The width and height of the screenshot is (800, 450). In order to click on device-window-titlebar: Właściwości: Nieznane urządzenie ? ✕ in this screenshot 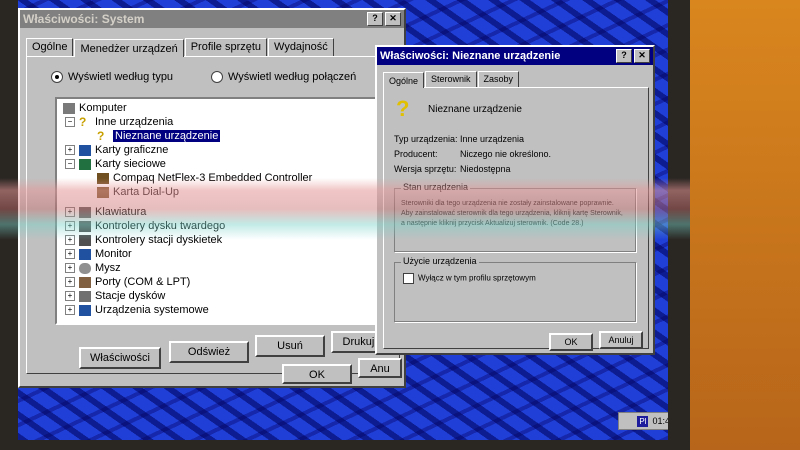, I will do `click(515, 56)`.